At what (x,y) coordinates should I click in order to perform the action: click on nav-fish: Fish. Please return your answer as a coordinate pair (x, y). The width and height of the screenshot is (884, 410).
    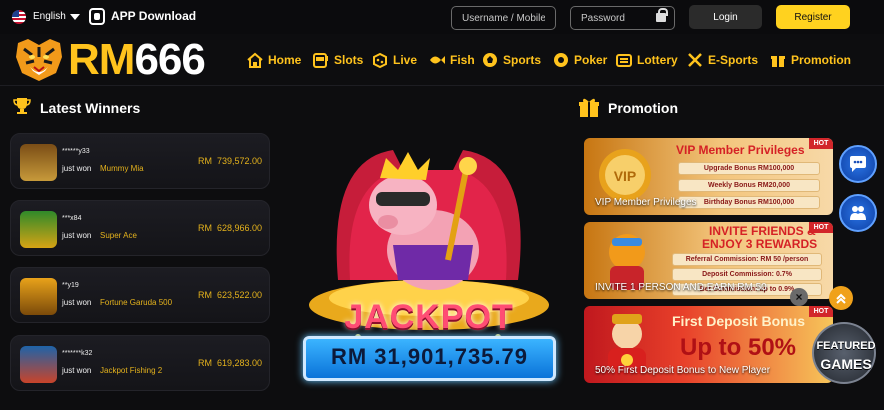
    Looking at the image, I should click on (451, 60).